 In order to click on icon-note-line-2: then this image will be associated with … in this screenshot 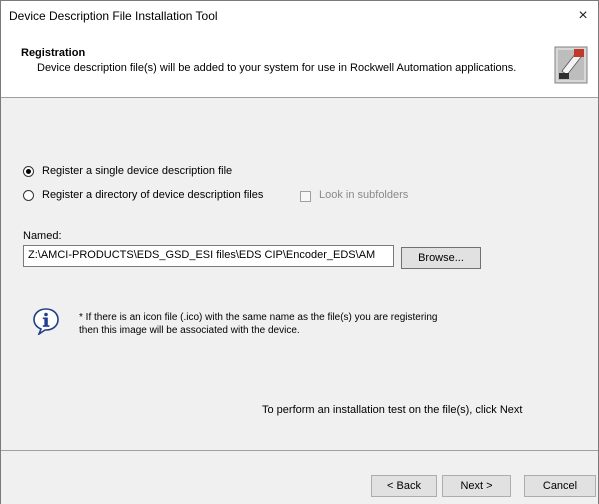, I will do `click(189, 330)`.